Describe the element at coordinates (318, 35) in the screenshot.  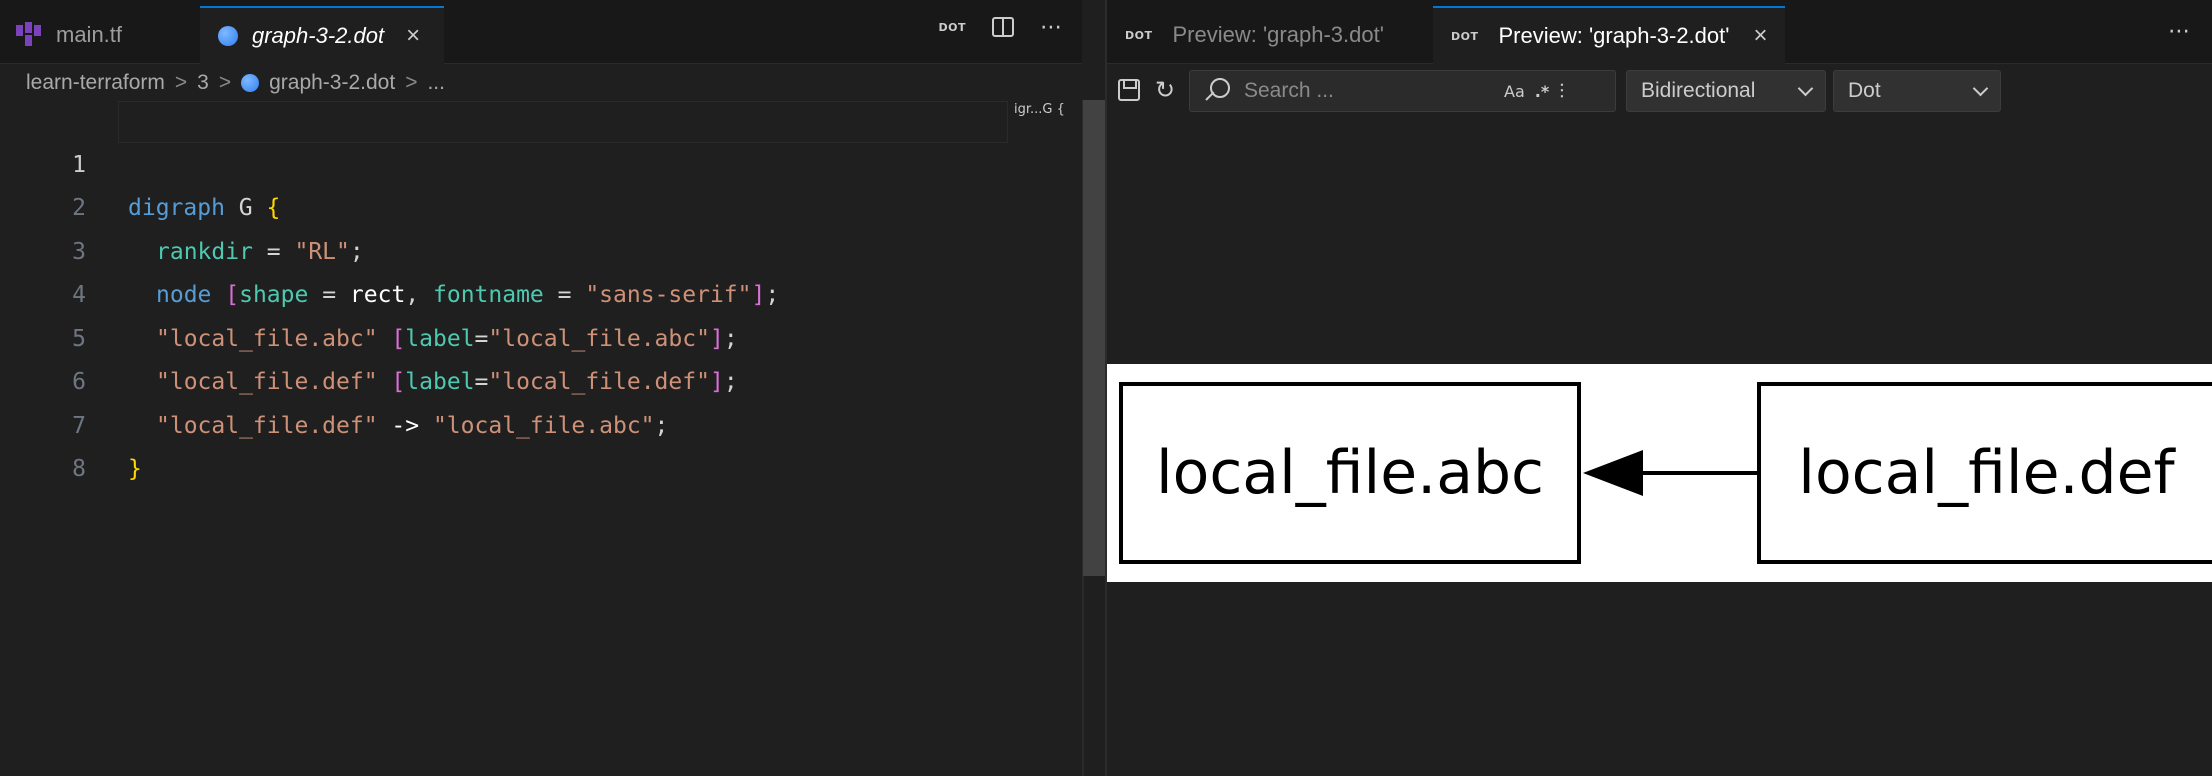
I see `tab-label: graph-3-2.dot` at that location.